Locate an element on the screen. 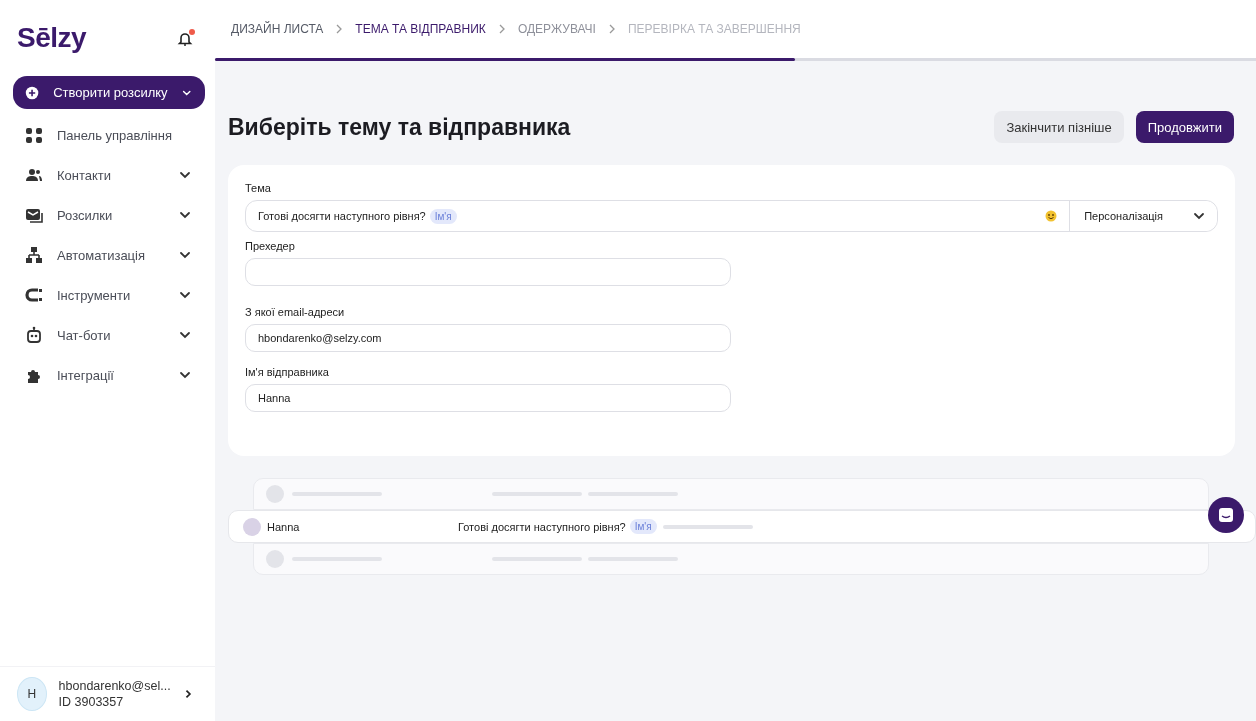  field-label: Тема is located at coordinates (258, 188).